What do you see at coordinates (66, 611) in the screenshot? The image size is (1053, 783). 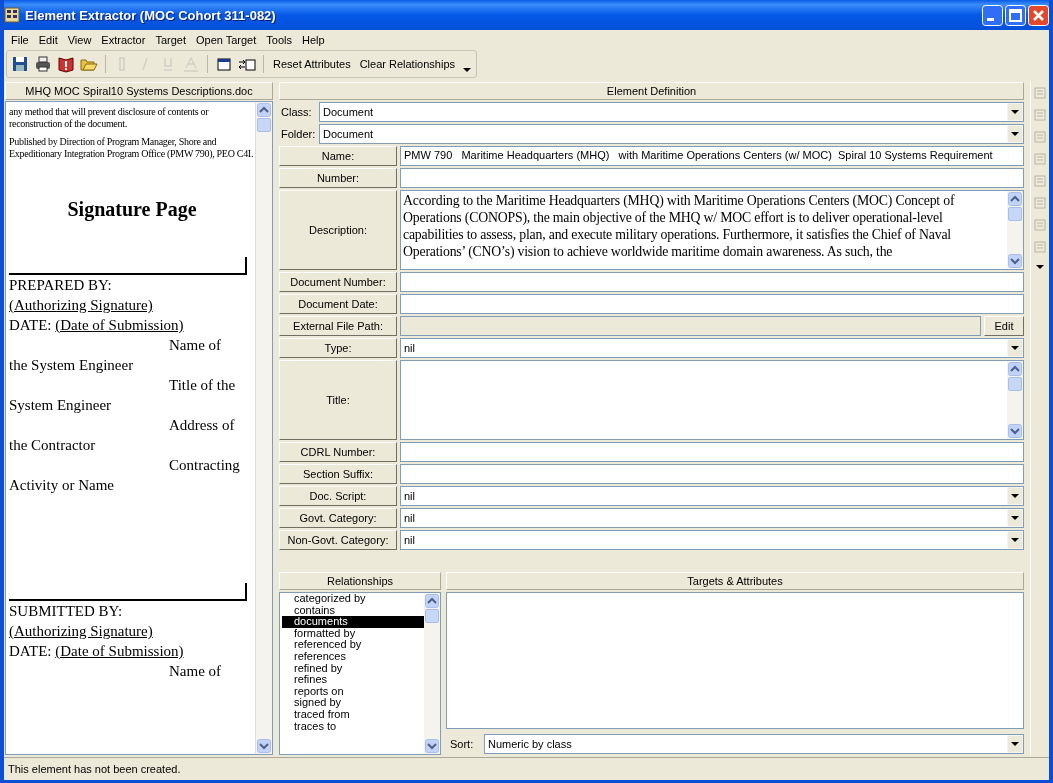 I see `document-text: SUBMITTED BY:` at bounding box center [66, 611].